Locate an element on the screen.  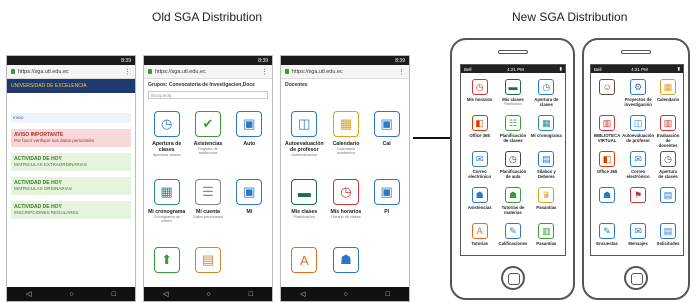
tile-label: Mis horarios is located at coordinates (479, 99).